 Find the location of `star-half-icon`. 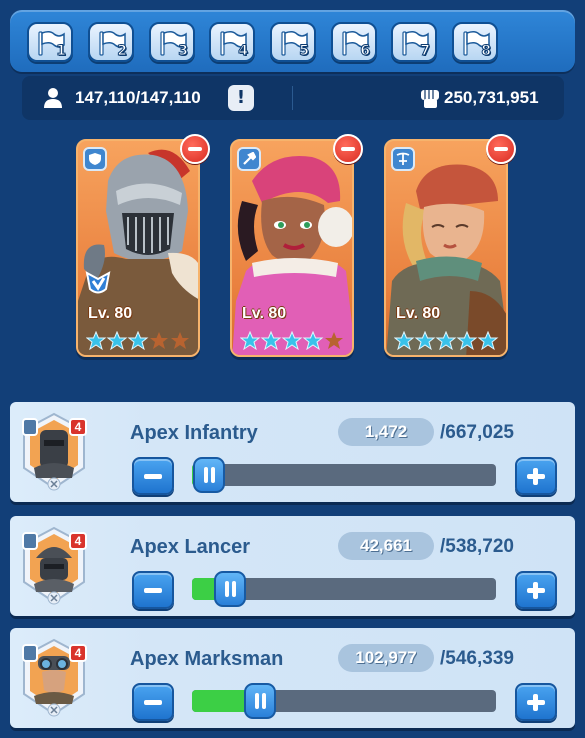

star-half-icon is located at coordinates (488, 341).